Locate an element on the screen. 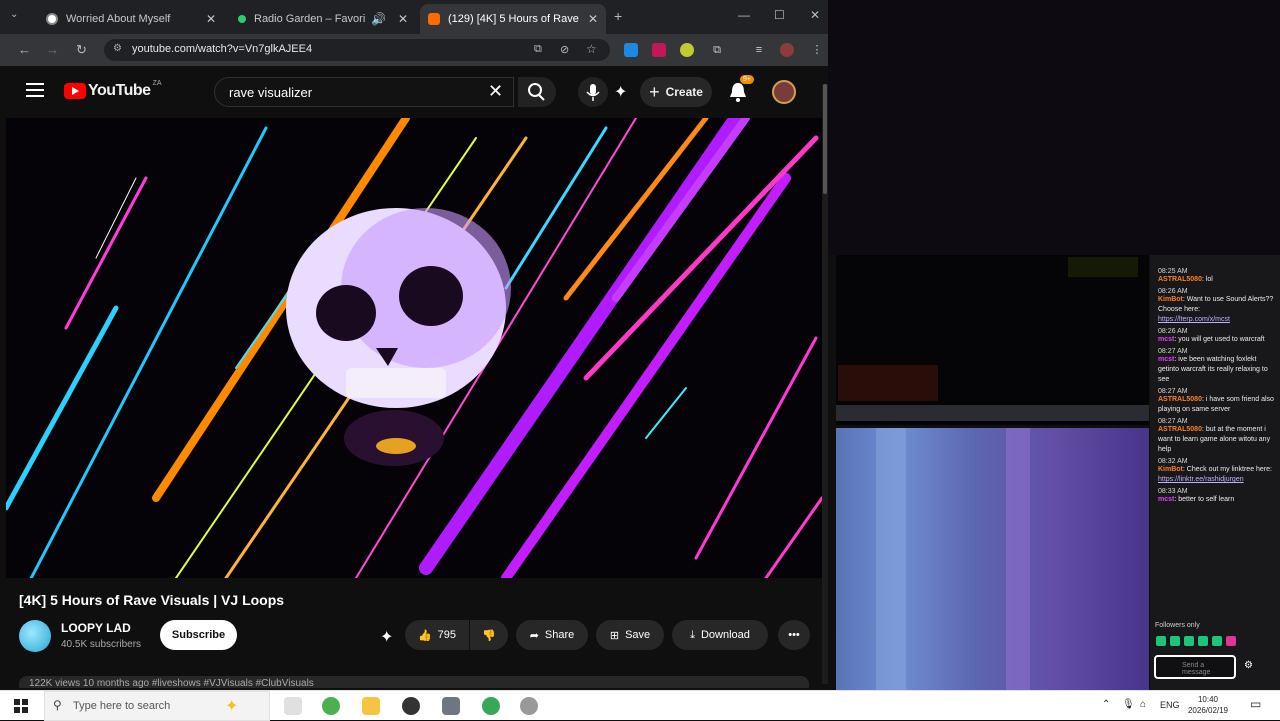  assistant-icon: ✦ is located at coordinates (620, 92).